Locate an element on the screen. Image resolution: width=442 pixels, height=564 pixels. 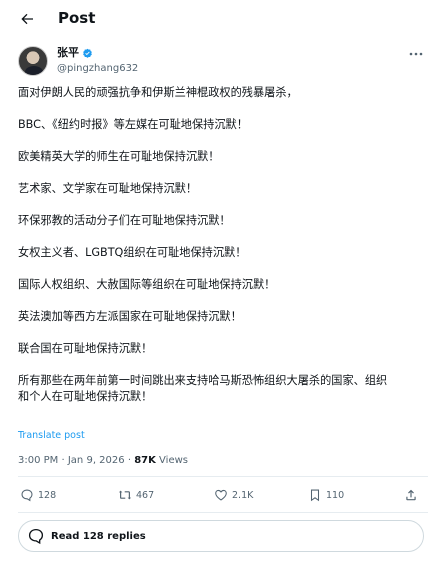
repost-count: 467 is located at coordinates (145, 495).